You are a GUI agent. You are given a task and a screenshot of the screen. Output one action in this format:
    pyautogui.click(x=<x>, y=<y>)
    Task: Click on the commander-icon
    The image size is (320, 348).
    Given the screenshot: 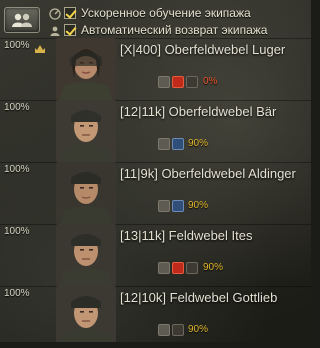 What is the action you would take?
    pyautogui.click(x=40, y=47)
    